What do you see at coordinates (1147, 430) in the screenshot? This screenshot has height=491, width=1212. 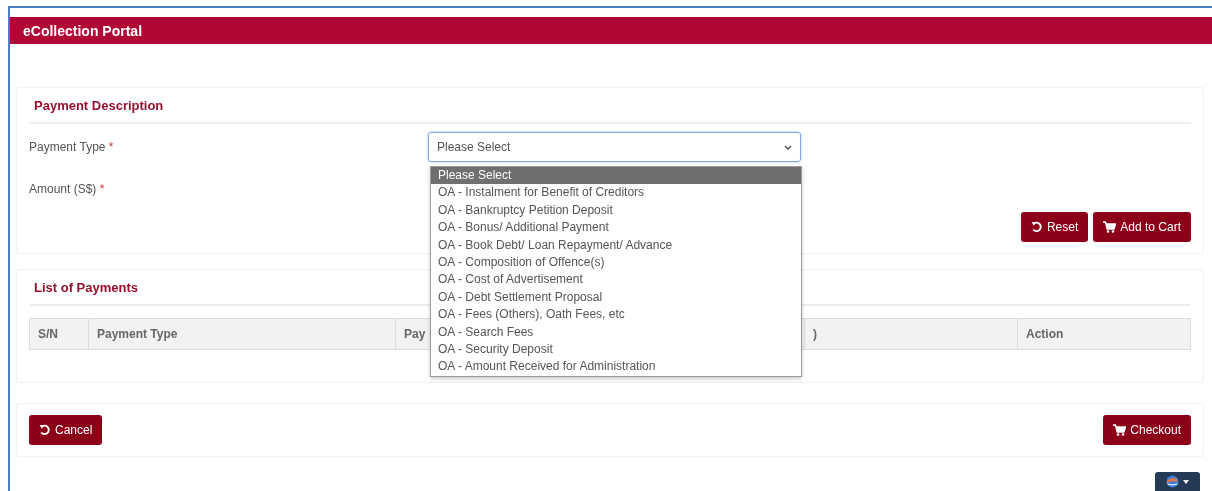 I see `cart-button: Checkout` at bounding box center [1147, 430].